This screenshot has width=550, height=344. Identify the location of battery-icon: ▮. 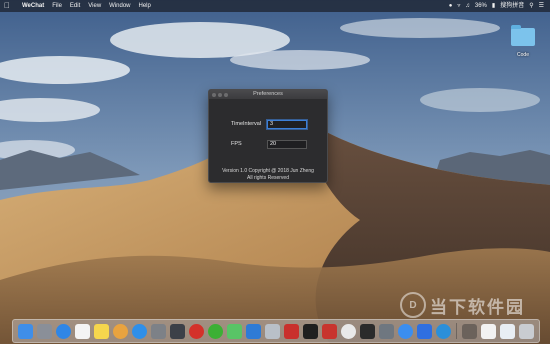
(493, 6).